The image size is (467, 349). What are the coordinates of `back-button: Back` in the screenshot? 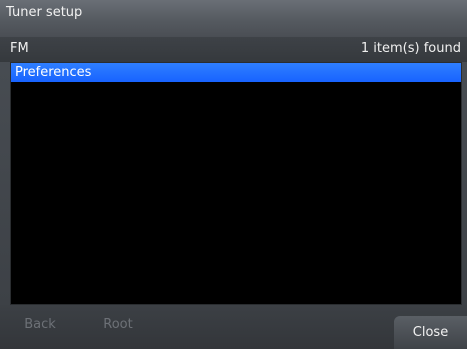 It's located at (40, 324).